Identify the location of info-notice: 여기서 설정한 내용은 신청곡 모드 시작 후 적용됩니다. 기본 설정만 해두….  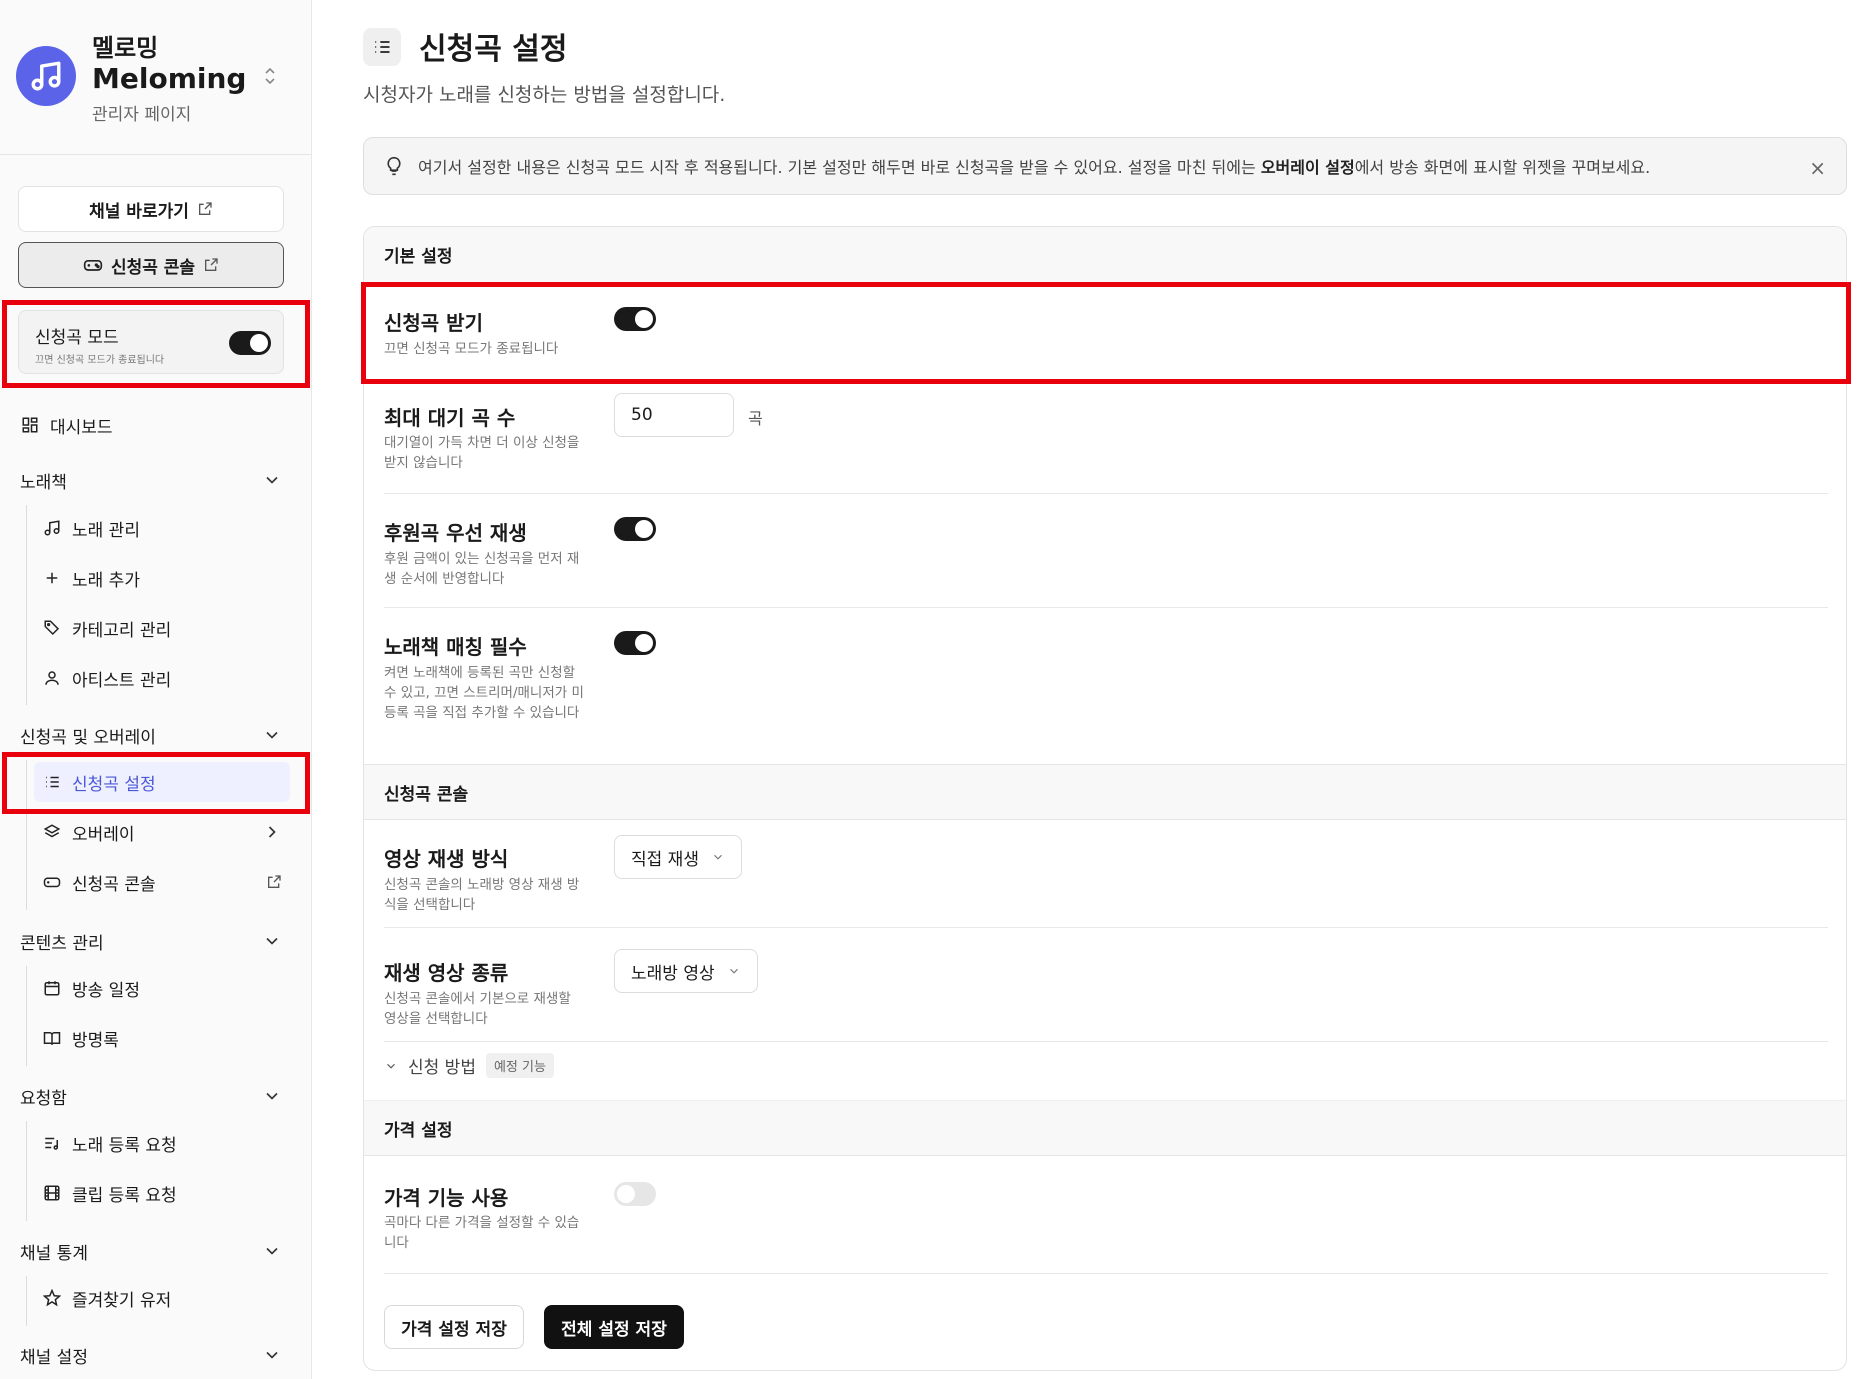
(1105, 166).